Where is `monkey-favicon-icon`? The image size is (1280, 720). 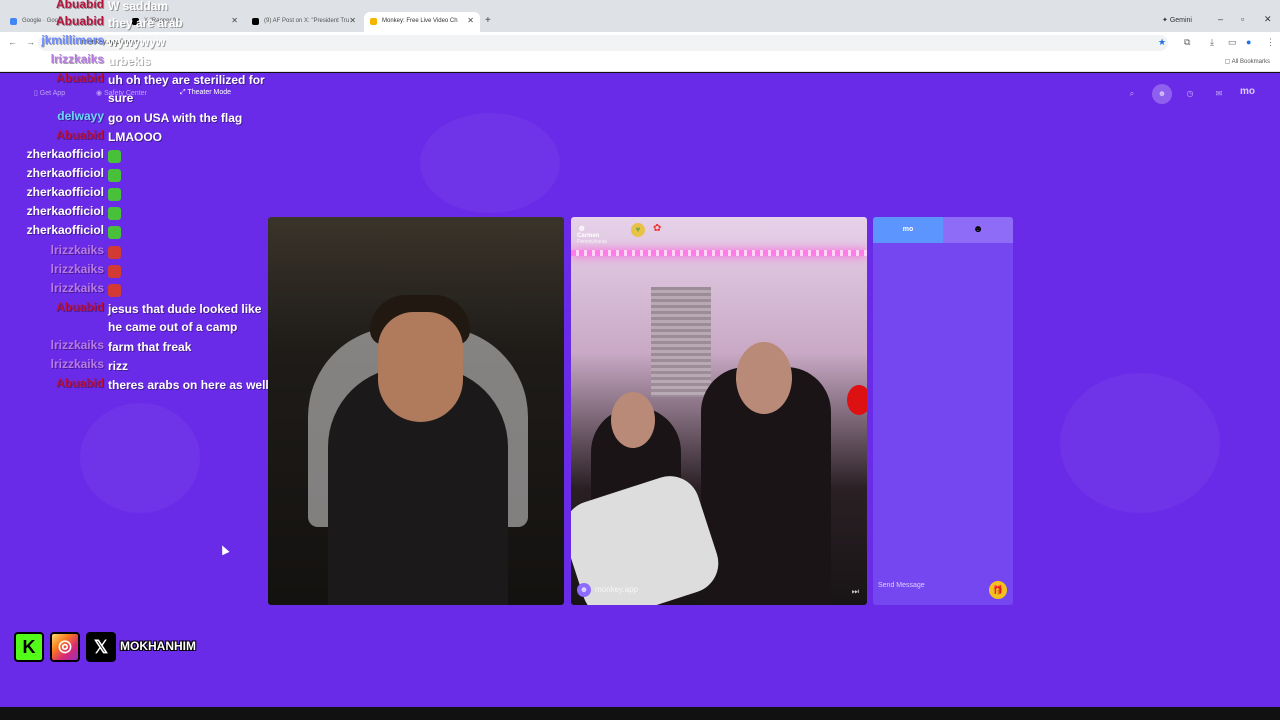
monkey-favicon-icon is located at coordinates (373, 21).